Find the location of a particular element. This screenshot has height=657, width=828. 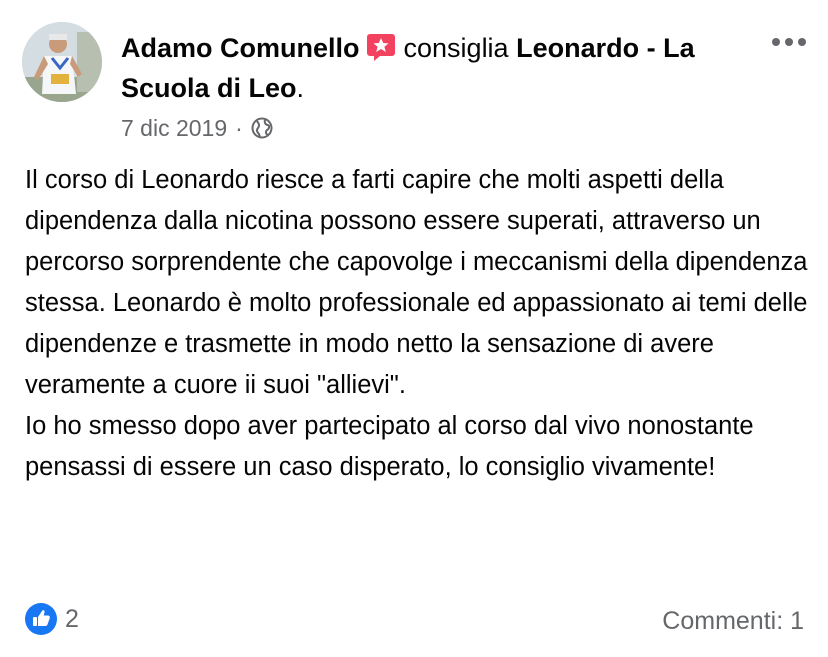

post-meta: 7 dic 2019 · is located at coordinates (197, 128).